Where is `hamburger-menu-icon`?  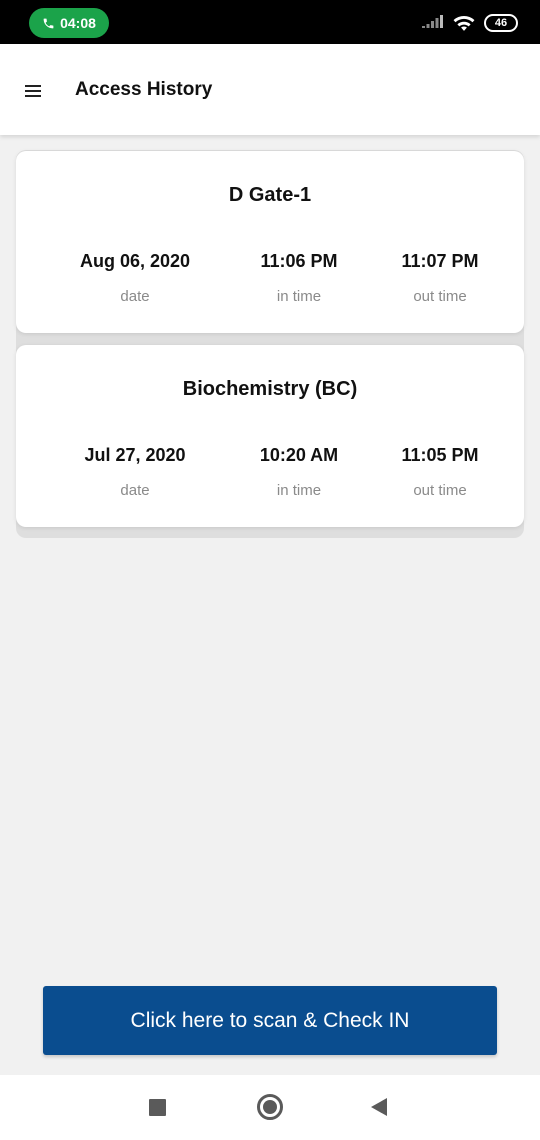 hamburger-menu-icon is located at coordinates (33, 91).